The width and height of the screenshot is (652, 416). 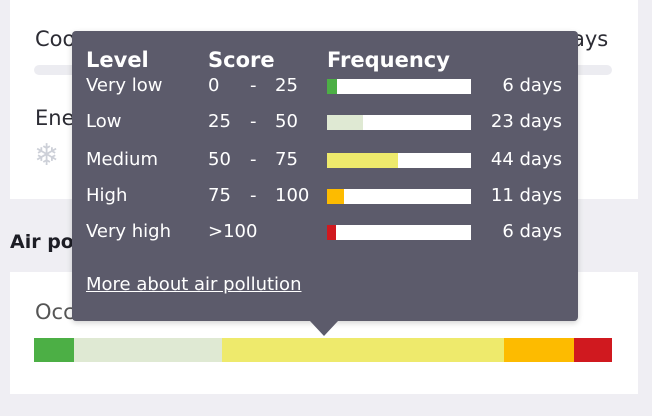 What do you see at coordinates (219, 159) in the screenshot?
I see `score-low: 50` at bounding box center [219, 159].